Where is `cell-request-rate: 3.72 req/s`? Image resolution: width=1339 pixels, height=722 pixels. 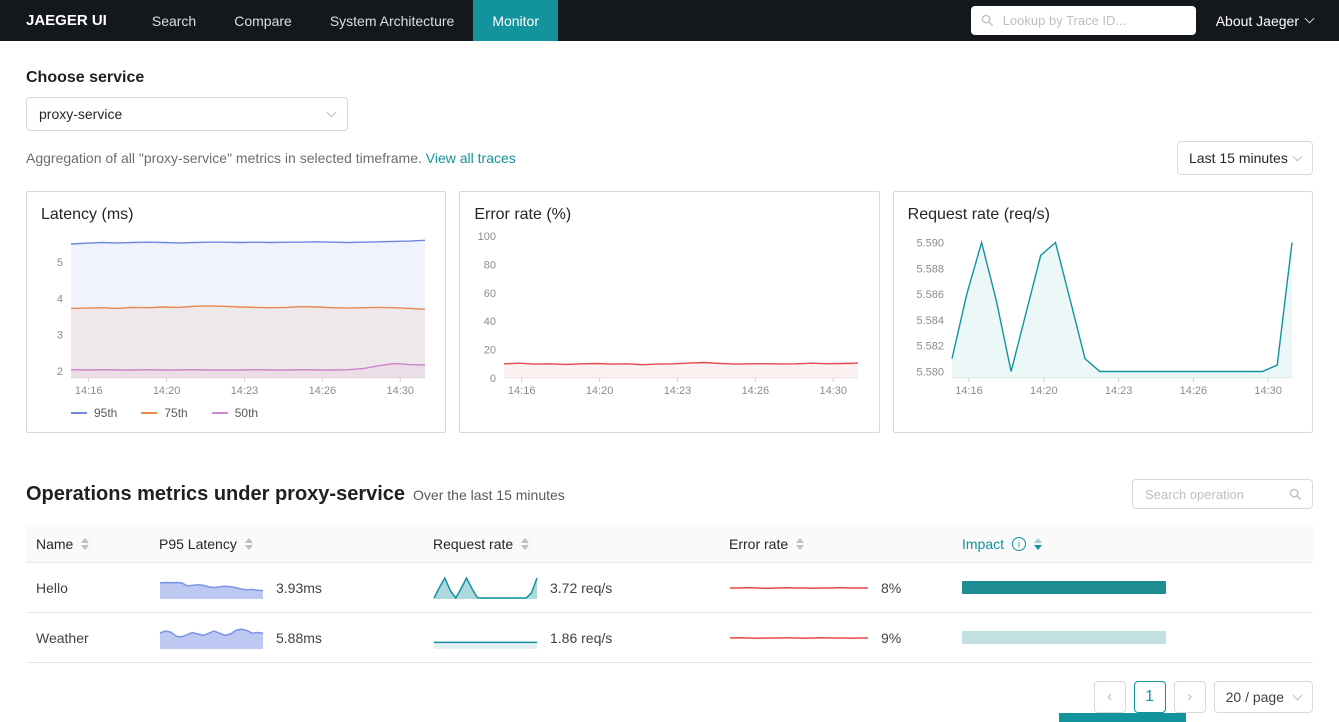
cell-request-rate: 3.72 req/s is located at coordinates (571, 588).